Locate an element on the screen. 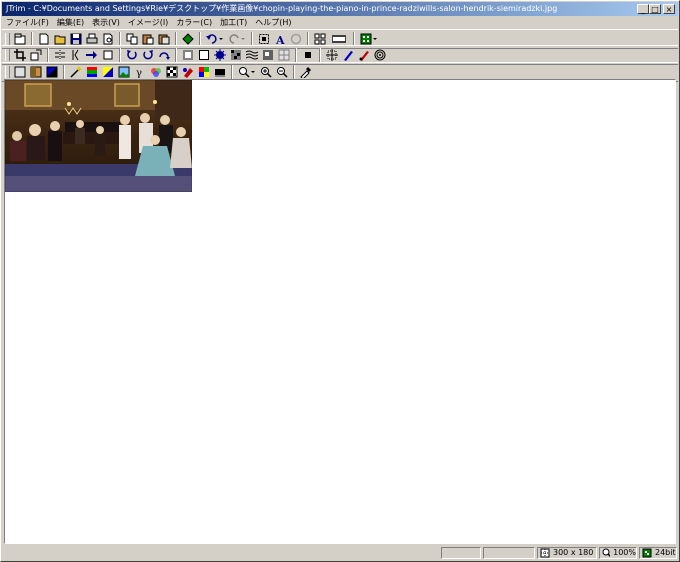 The image size is (680, 562). picture-icon is located at coordinates (124, 72).